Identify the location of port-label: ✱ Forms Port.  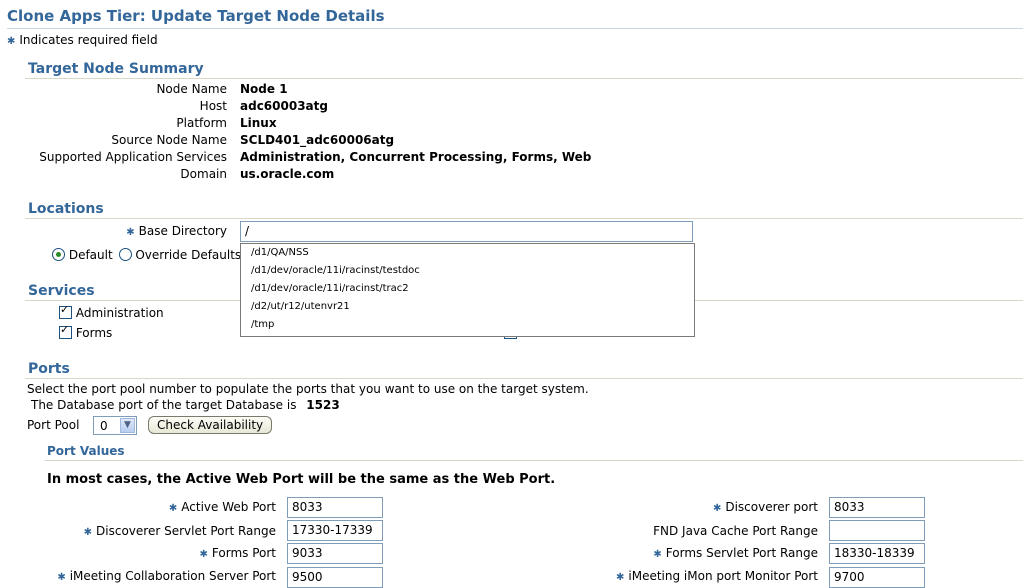
(237, 553).